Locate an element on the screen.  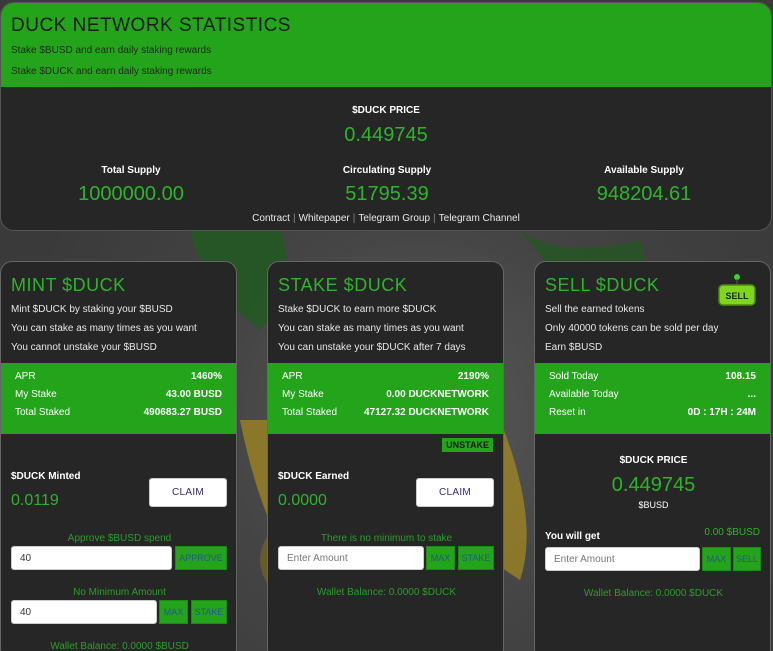
circulating-supply-label: Circulating Supply is located at coordinates (387, 170).